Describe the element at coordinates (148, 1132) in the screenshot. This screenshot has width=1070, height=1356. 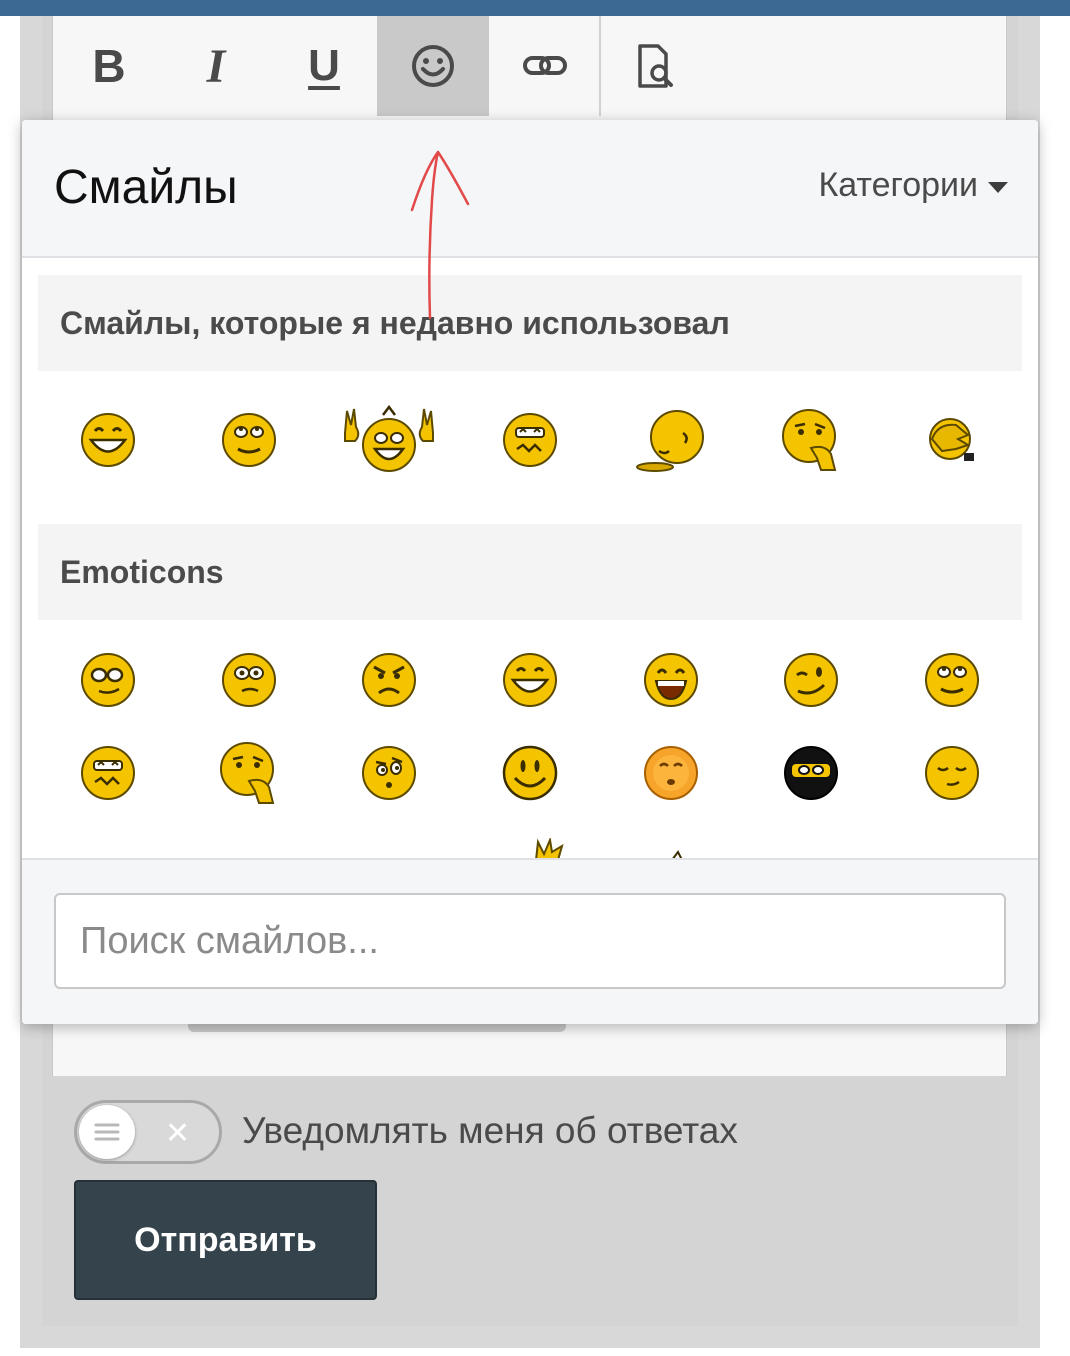
I see `notify-toggle: ✕` at that location.